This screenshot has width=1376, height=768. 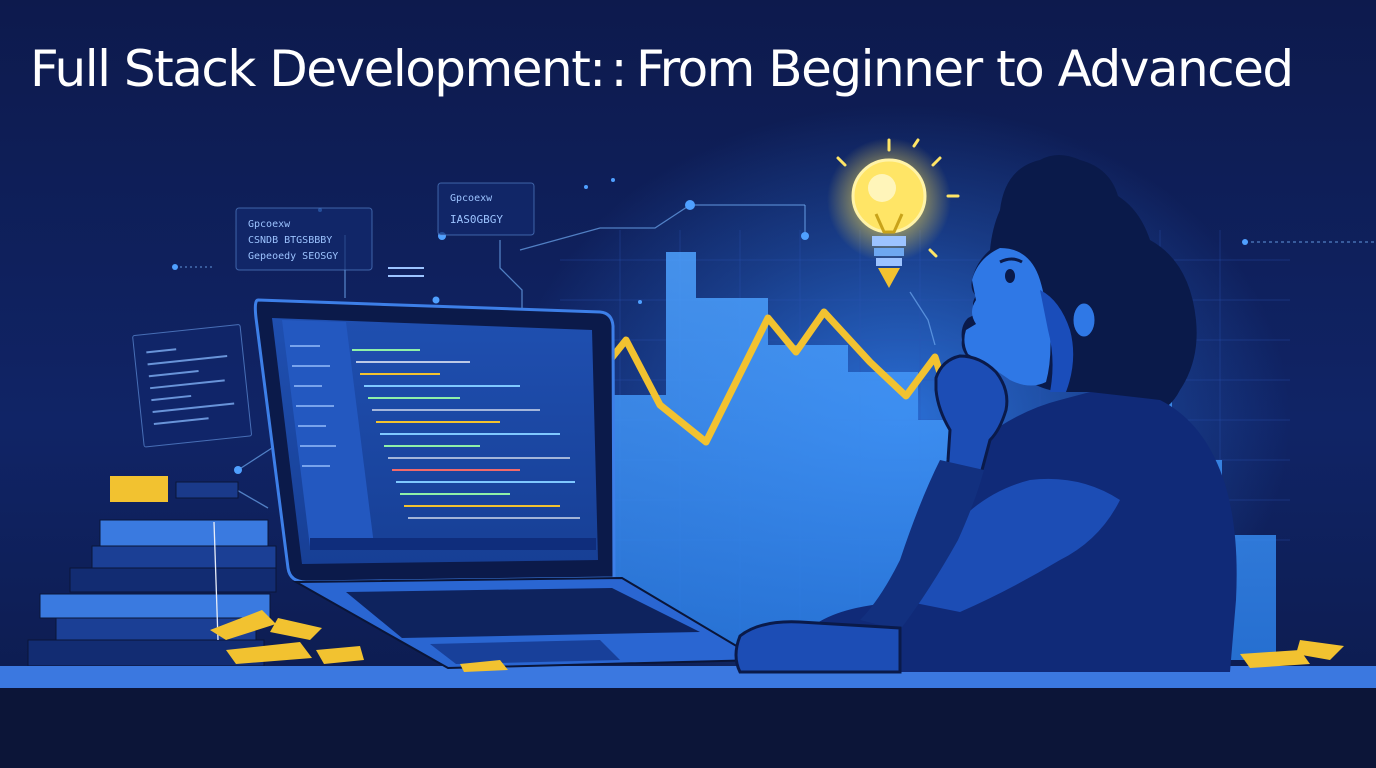 I want to click on desk-front, so click(x=688, y=728).